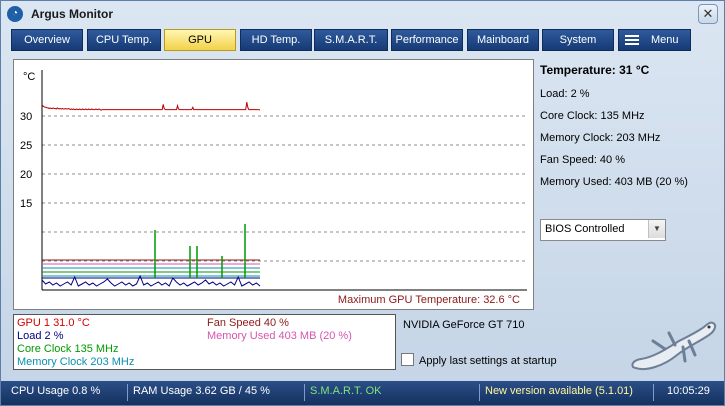 Image resolution: width=725 pixels, height=406 pixels. I want to click on gpu-card-name: NVIDIA GeForce GT 710, so click(464, 325).